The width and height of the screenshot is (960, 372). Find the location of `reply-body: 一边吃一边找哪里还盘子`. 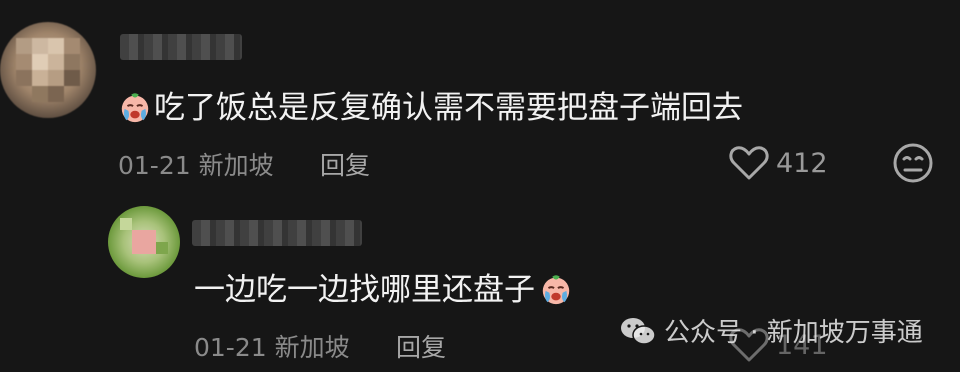

reply-body: 一边吃一边找哪里还盘子 is located at coordinates (384, 289).